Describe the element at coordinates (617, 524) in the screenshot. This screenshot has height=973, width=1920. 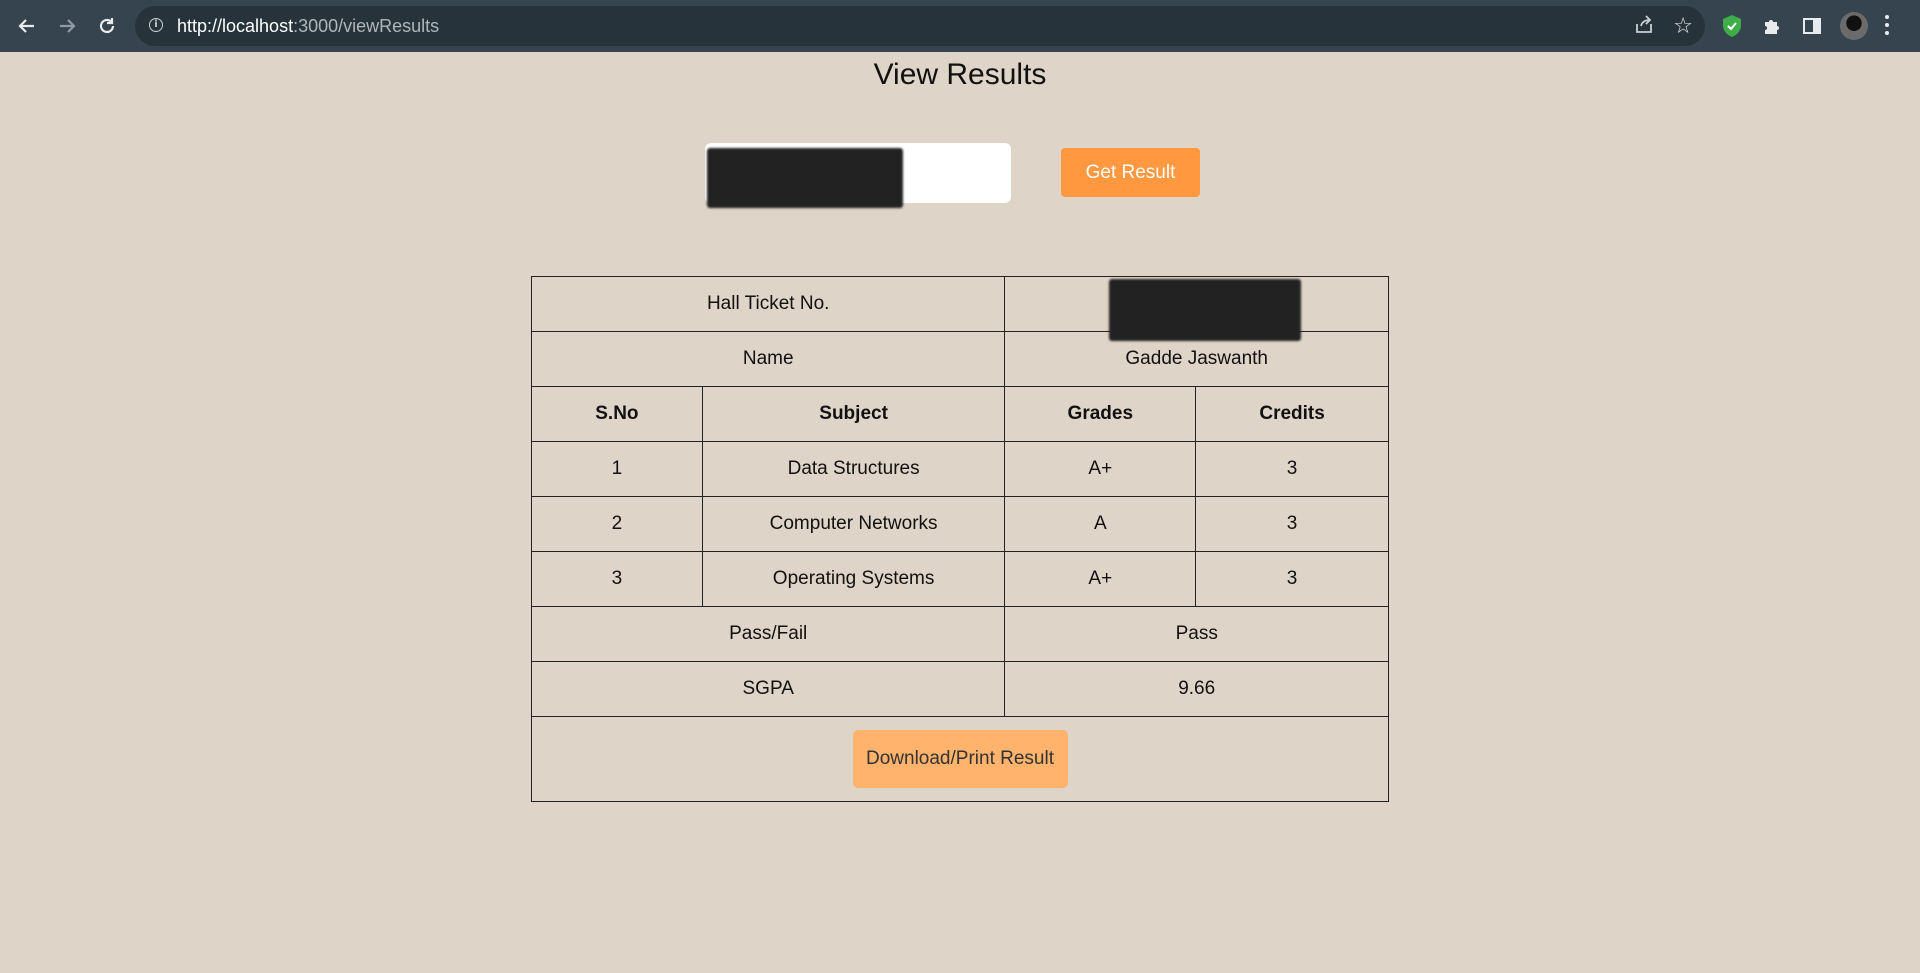
I see `row-sno: 2` at that location.